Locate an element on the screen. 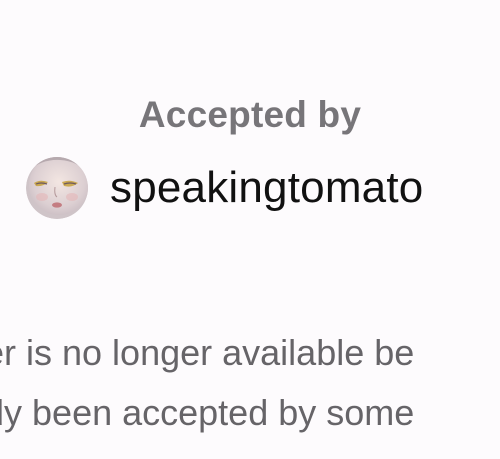 The image size is (500, 459). message-line-2: dy been accepted by some is located at coordinates (207, 412).